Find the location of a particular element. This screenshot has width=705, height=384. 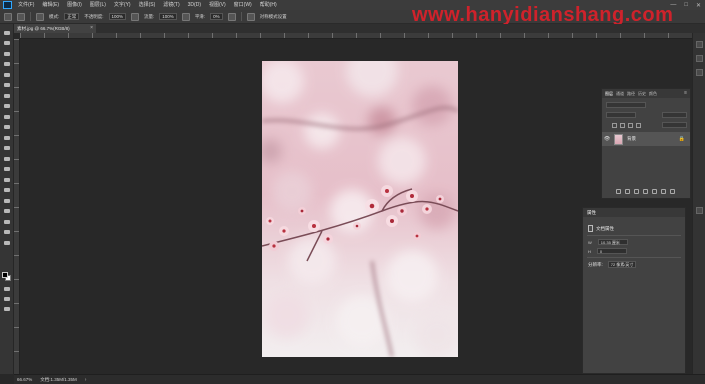

eye-icon: 👁 is located at coordinates (607, 139).